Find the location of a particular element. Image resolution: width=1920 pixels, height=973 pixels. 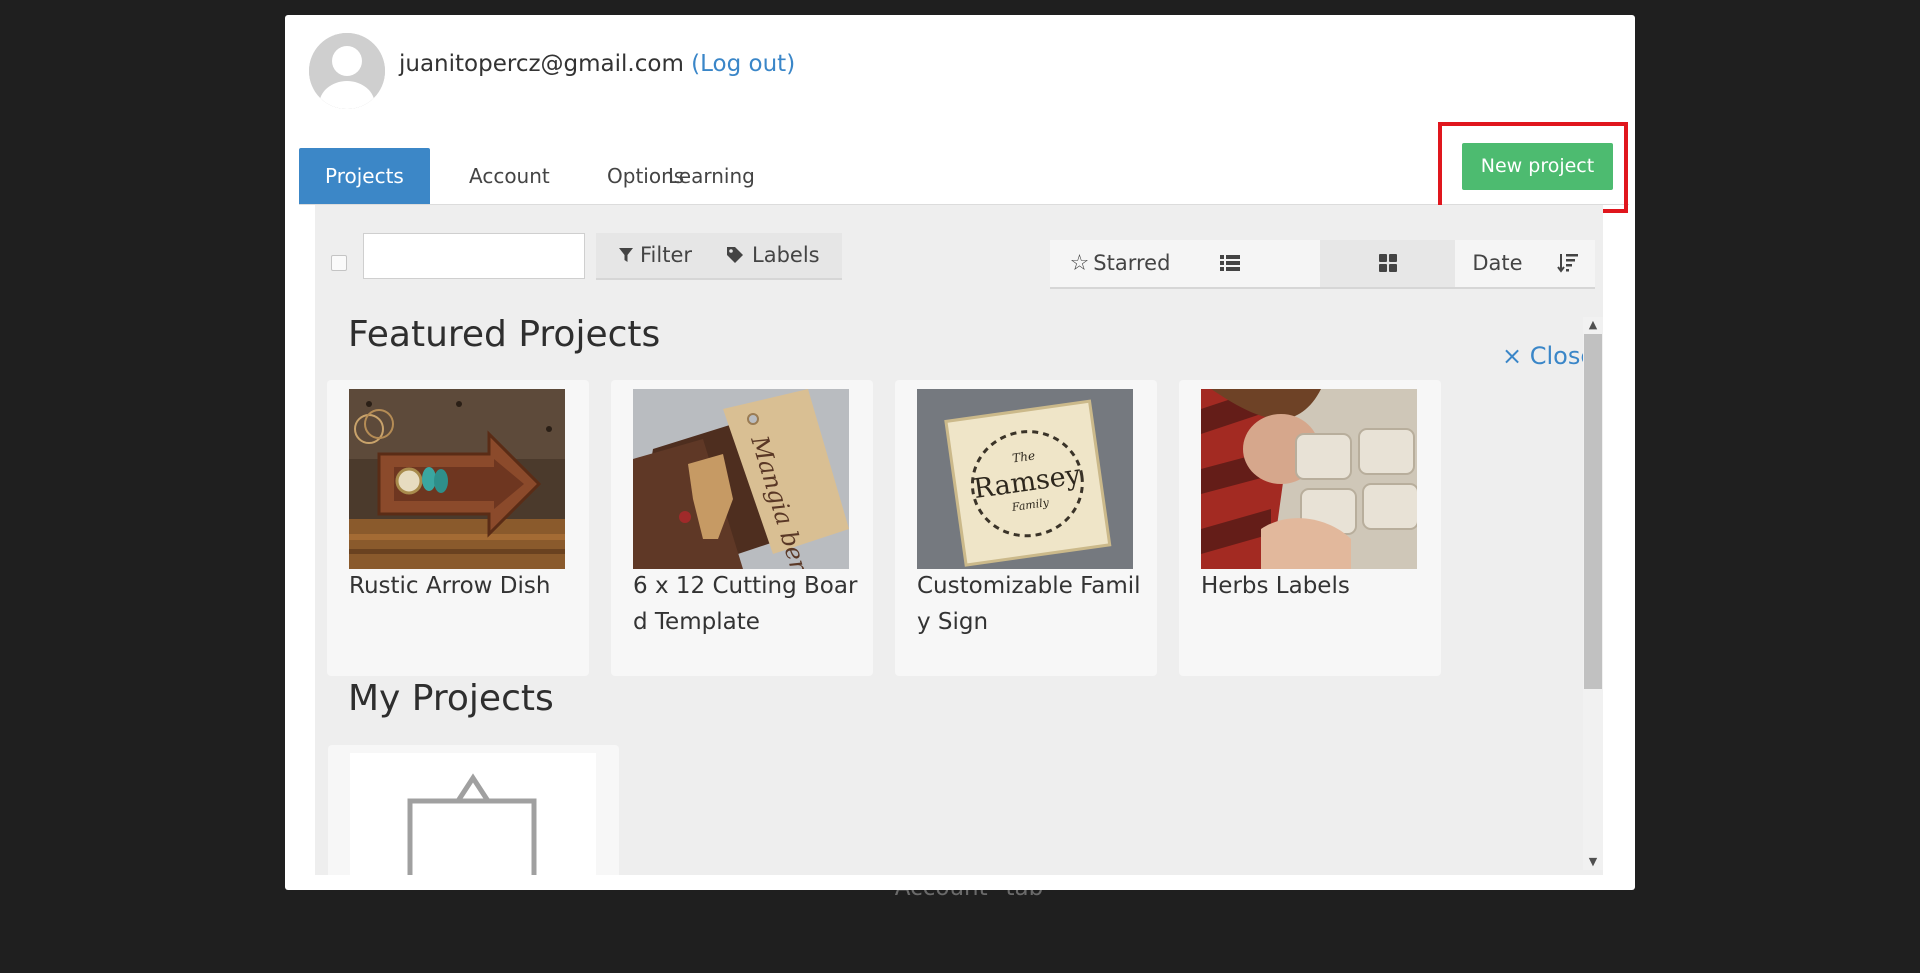

tab-learning: Learning is located at coordinates (711, 176).